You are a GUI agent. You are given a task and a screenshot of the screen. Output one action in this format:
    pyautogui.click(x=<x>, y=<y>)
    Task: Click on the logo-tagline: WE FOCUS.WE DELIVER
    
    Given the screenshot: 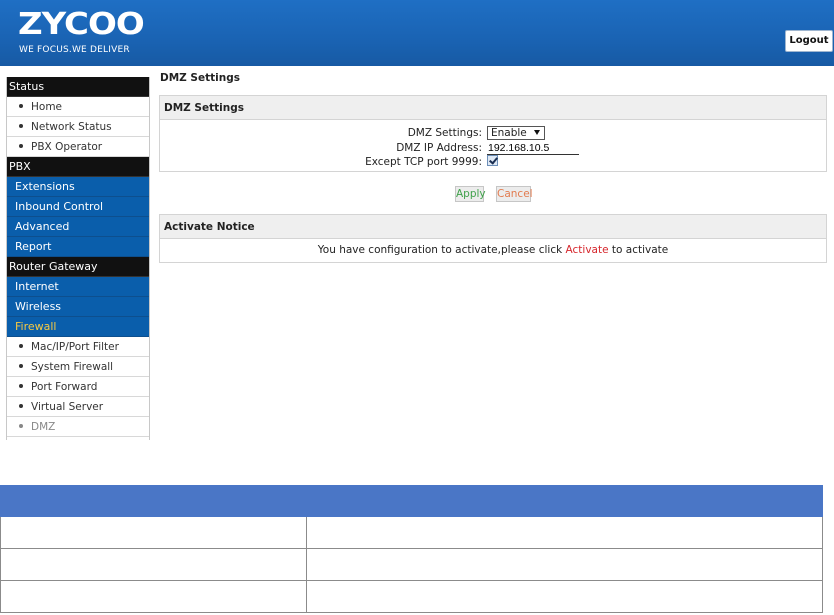 What is the action you would take?
    pyautogui.click(x=74, y=50)
    